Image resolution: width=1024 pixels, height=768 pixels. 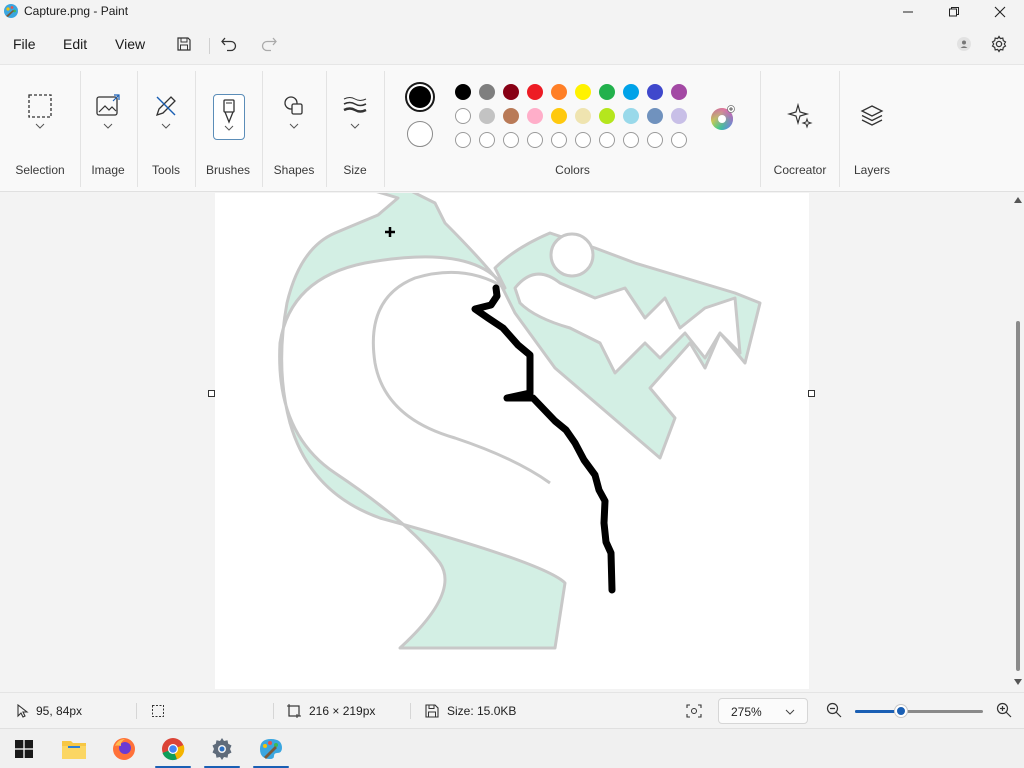 I want to click on title-bar: Capture.png - Paint, so click(x=512, y=12).